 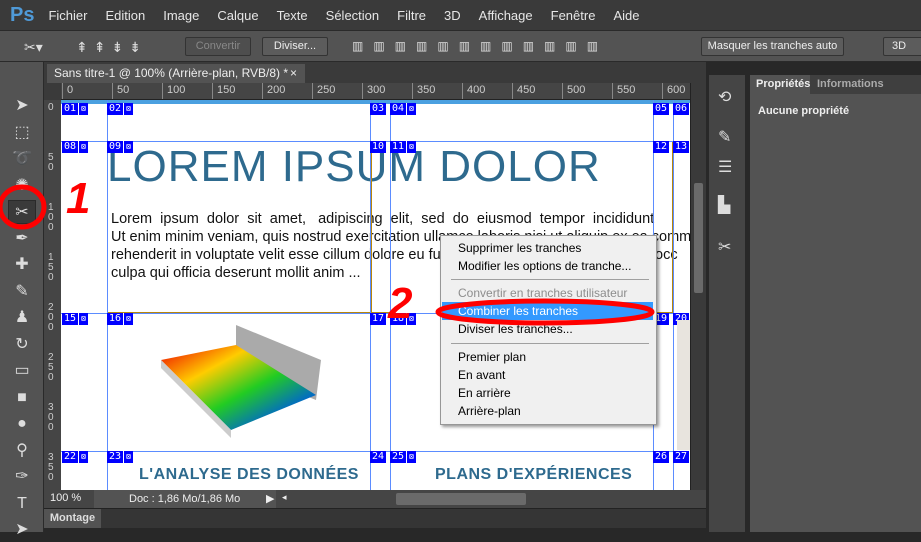 What do you see at coordinates (22, 345) in the screenshot?
I see `history-brush-tool-icon: ↻` at bounding box center [22, 345].